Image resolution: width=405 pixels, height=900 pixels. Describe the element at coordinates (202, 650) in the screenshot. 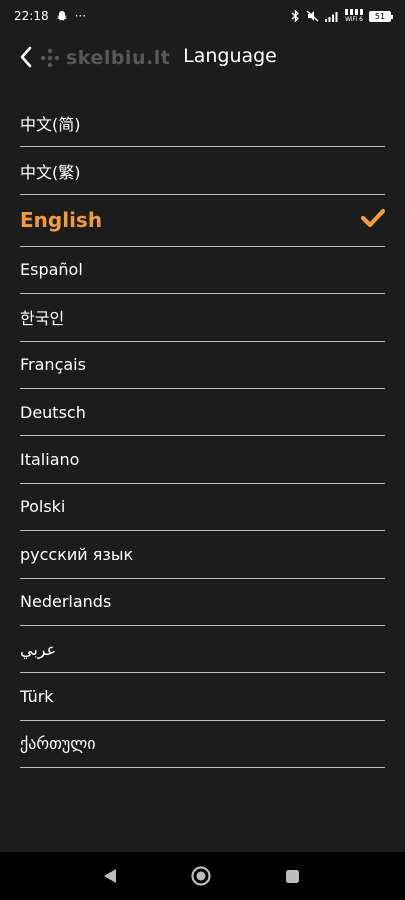

I see `language-item: عربي` at that location.